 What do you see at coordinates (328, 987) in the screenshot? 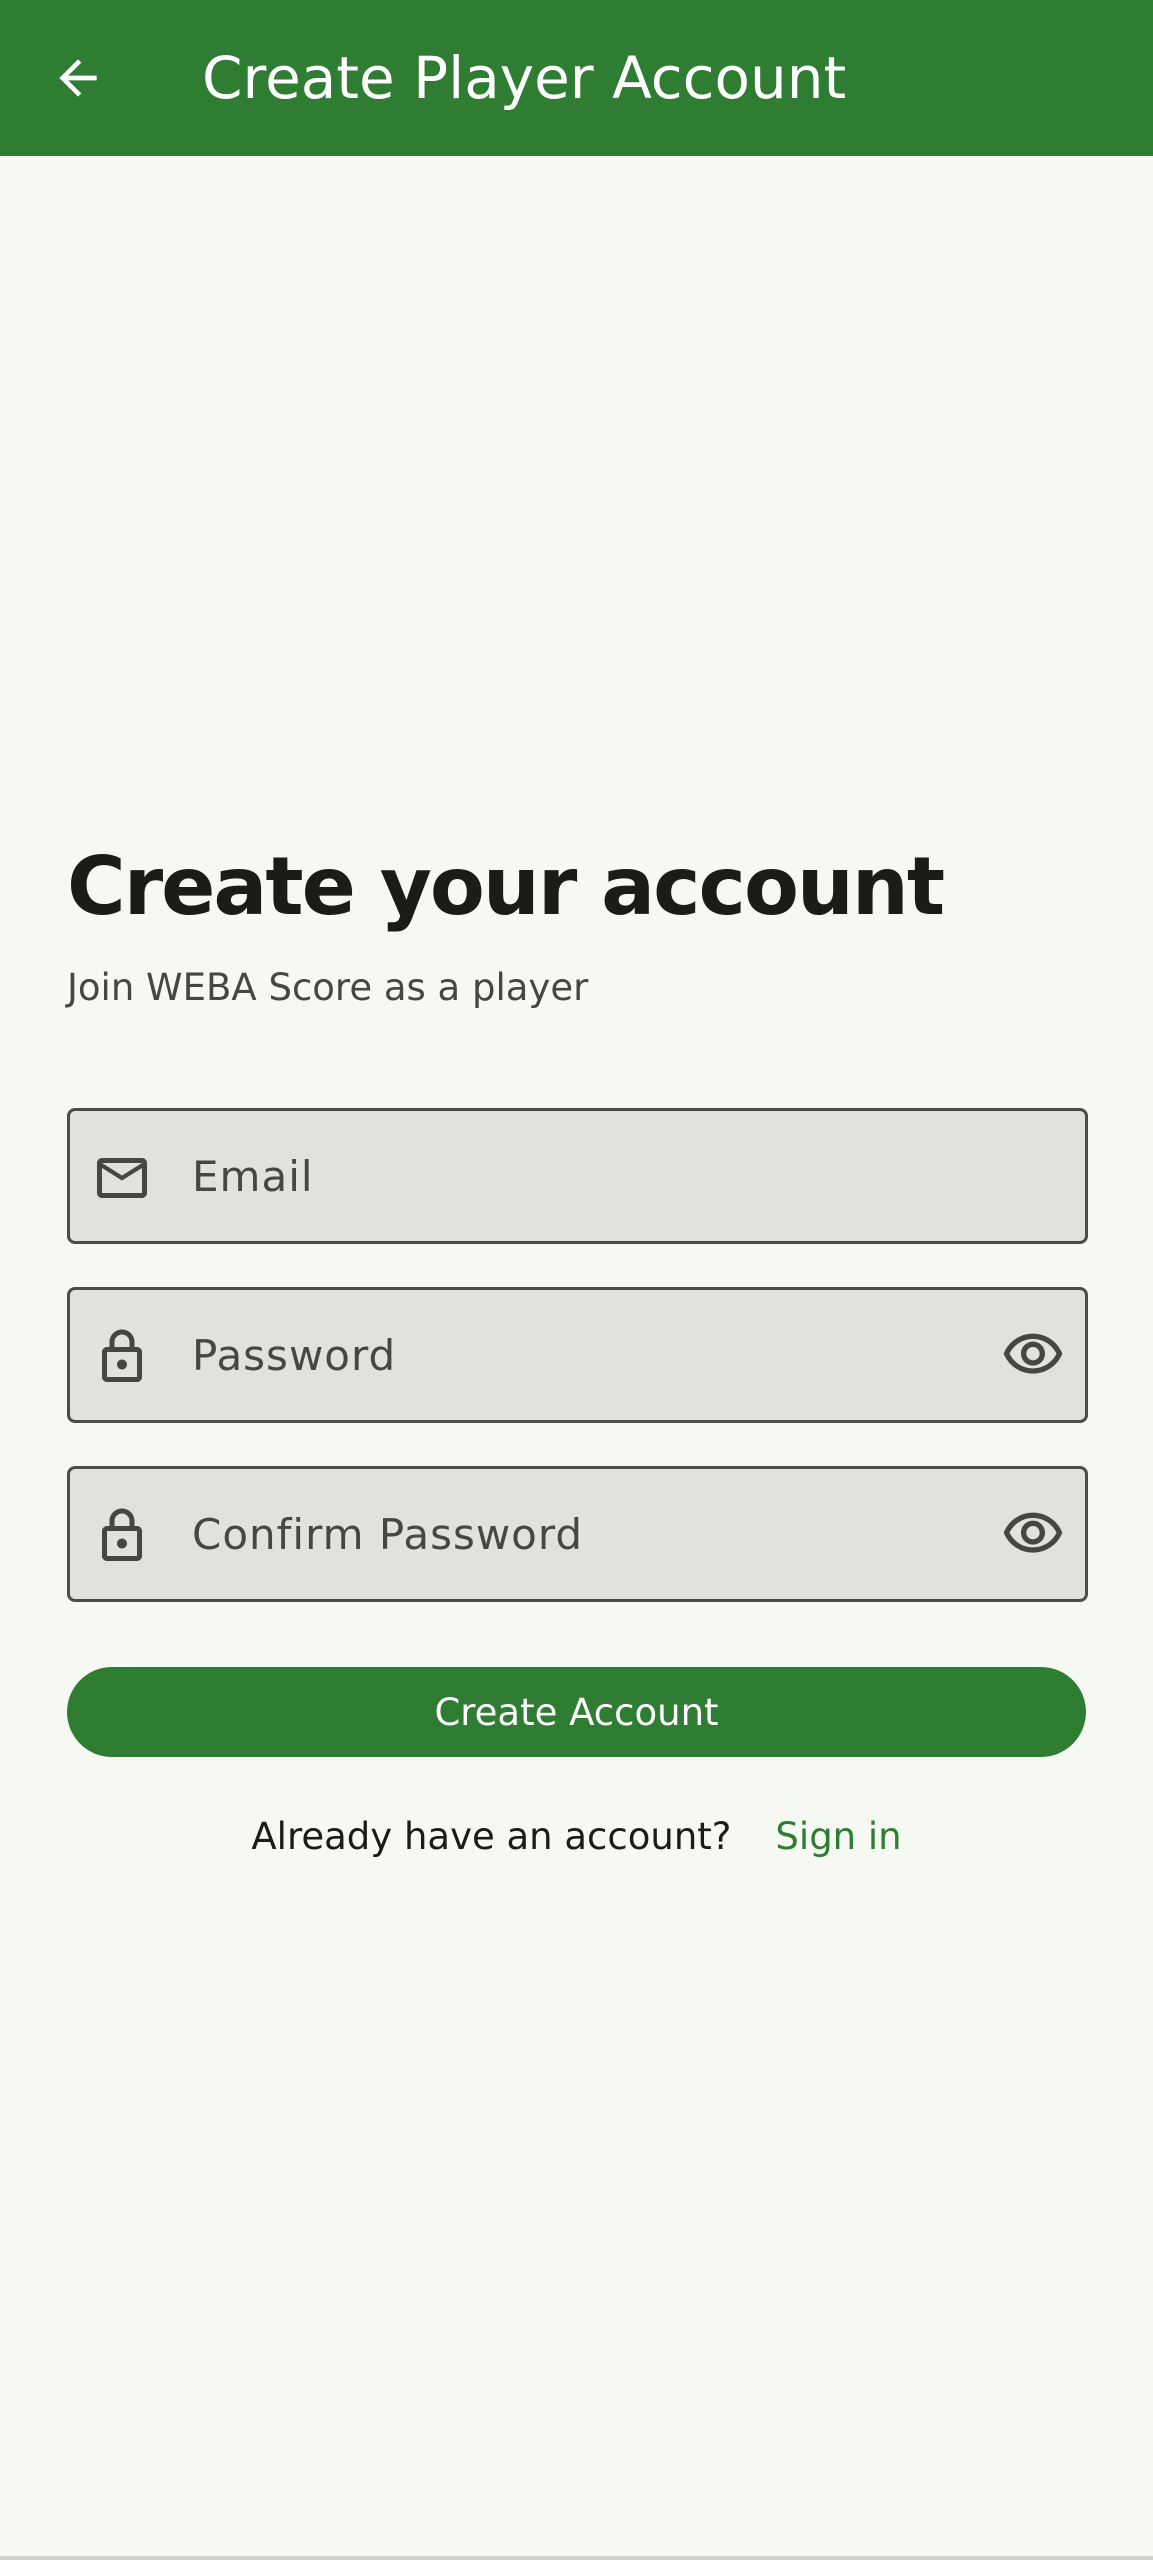
I see `page-subheading: Join WEBA Score as a player` at bounding box center [328, 987].